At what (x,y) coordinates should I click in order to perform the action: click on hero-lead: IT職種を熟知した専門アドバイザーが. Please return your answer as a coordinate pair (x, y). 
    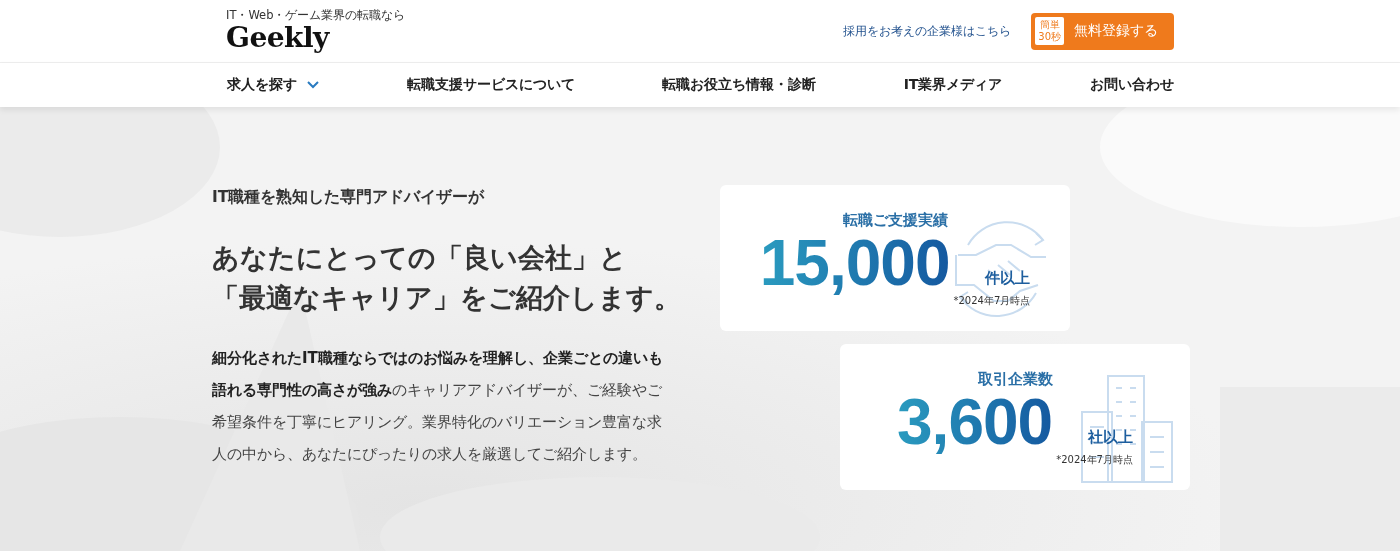
    Looking at the image, I should click on (349, 197).